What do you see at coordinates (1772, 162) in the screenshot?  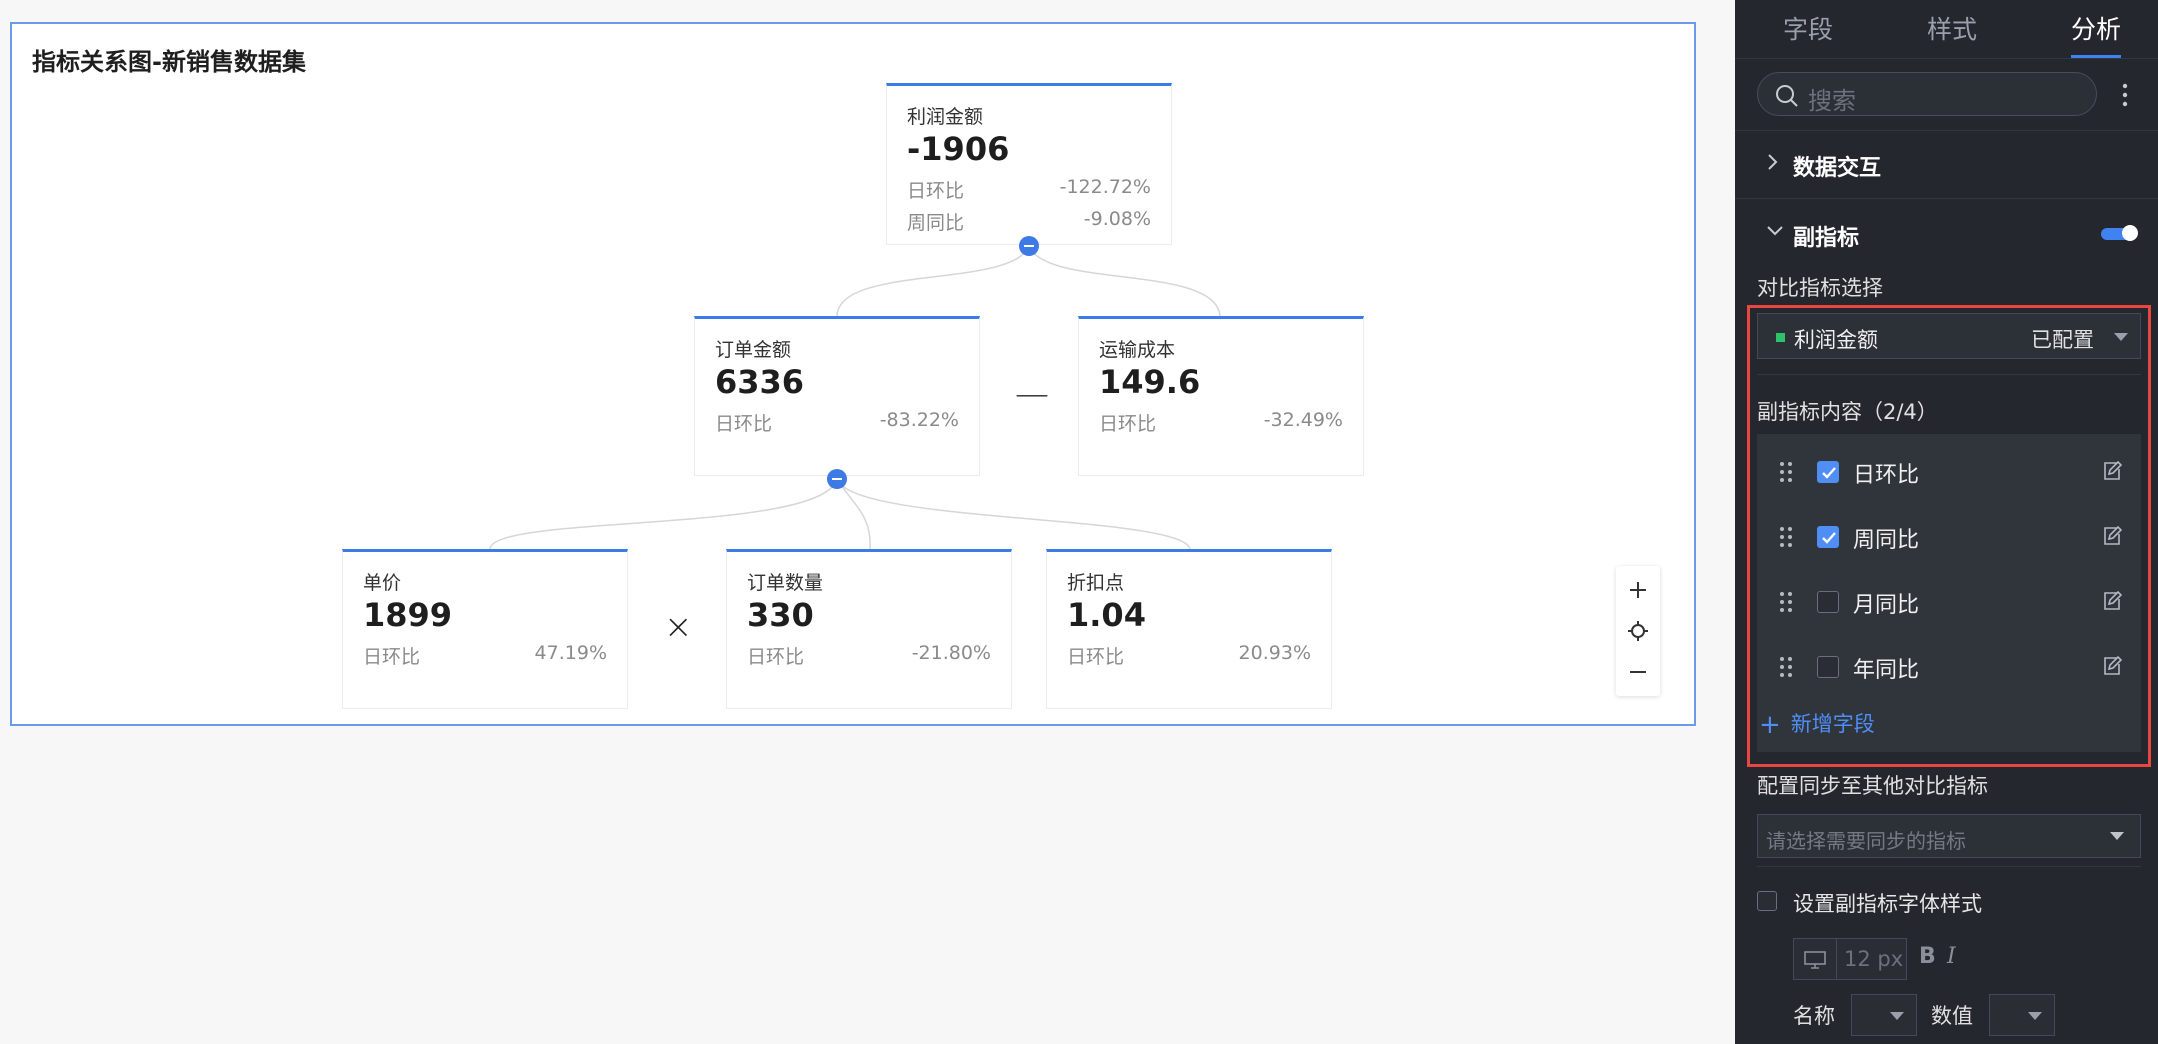 I see `chevron-right-icon` at bounding box center [1772, 162].